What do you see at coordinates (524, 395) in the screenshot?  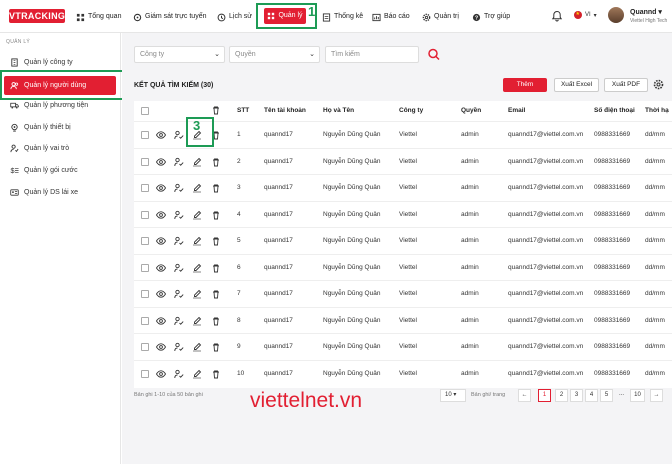 I see `prev-page-button: ←` at bounding box center [524, 395].